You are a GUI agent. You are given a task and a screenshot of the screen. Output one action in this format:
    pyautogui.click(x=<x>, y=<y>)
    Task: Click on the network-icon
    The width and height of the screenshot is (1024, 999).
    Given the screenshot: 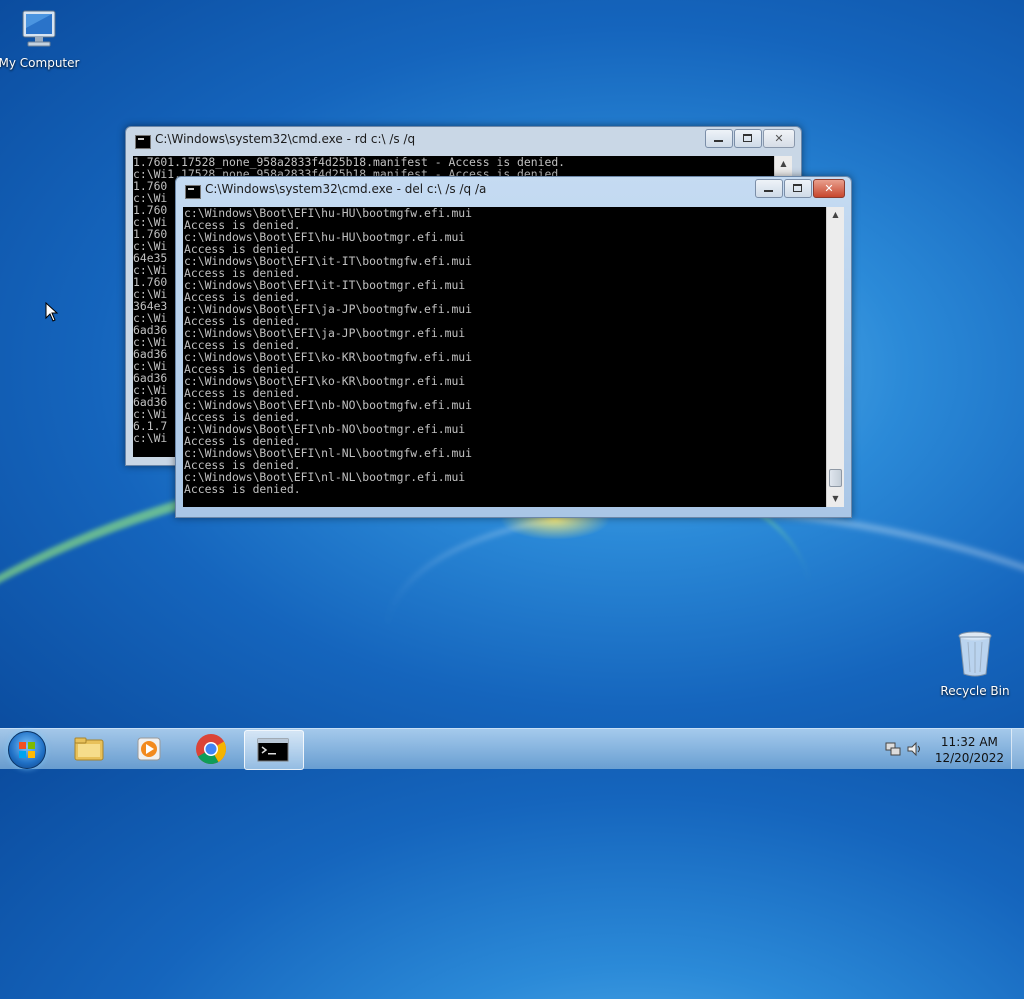 What is the action you would take?
    pyautogui.click(x=893, y=751)
    